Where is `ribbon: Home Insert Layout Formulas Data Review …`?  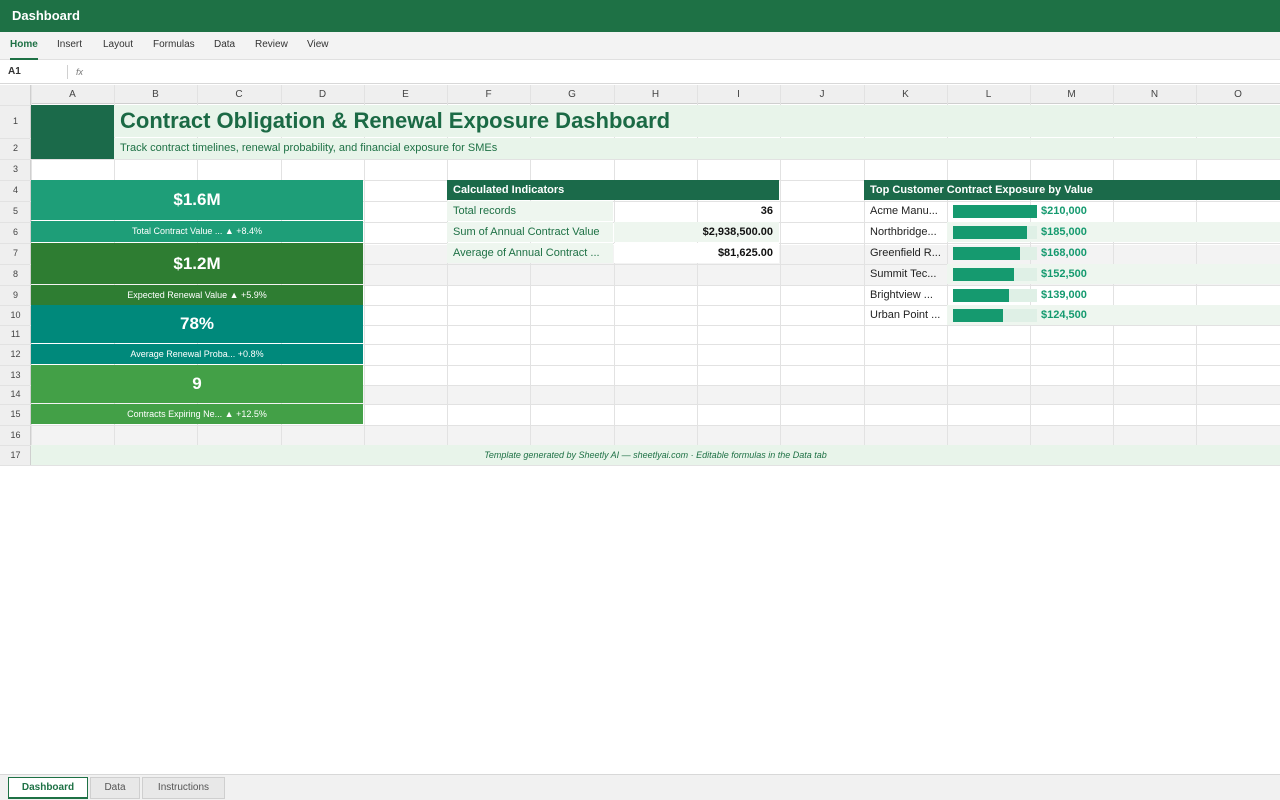 ribbon: Home Insert Layout Formulas Data Review … is located at coordinates (640, 46).